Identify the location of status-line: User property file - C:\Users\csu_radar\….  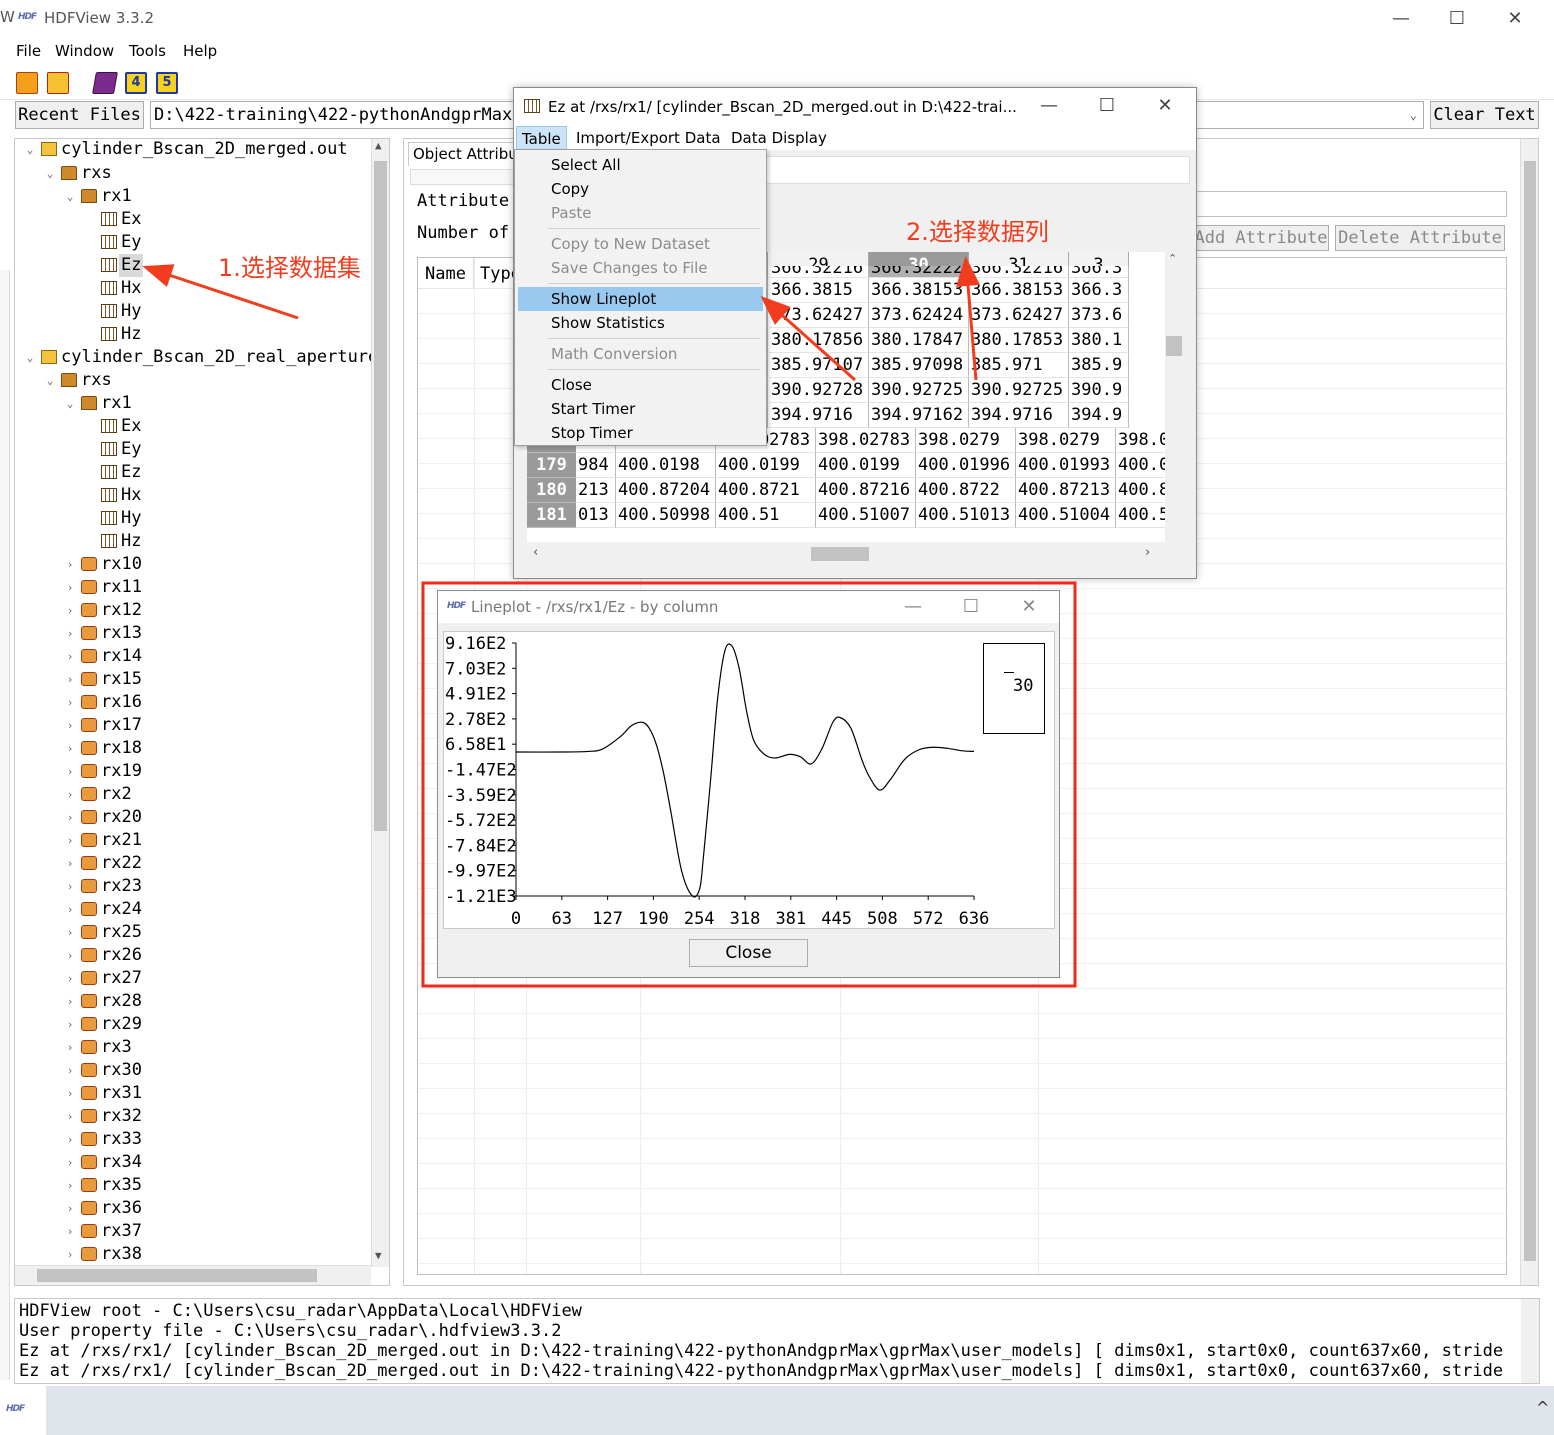
(290, 1331).